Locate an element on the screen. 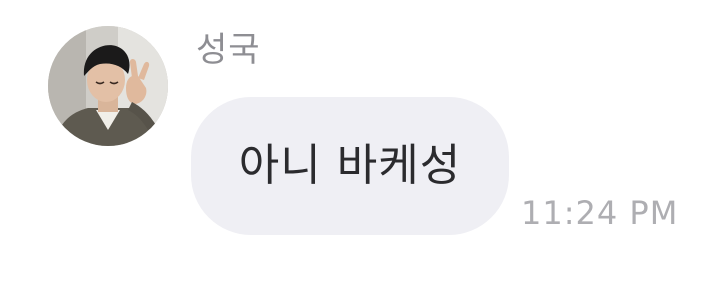 The height and width of the screenshot is (286, 714). message-text: 아니 바케성 is located at coordinates (350, 165).